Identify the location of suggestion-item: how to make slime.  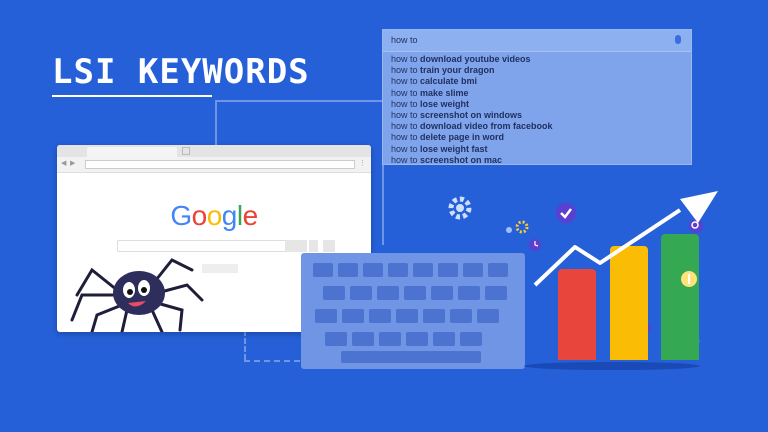
(472, 93).